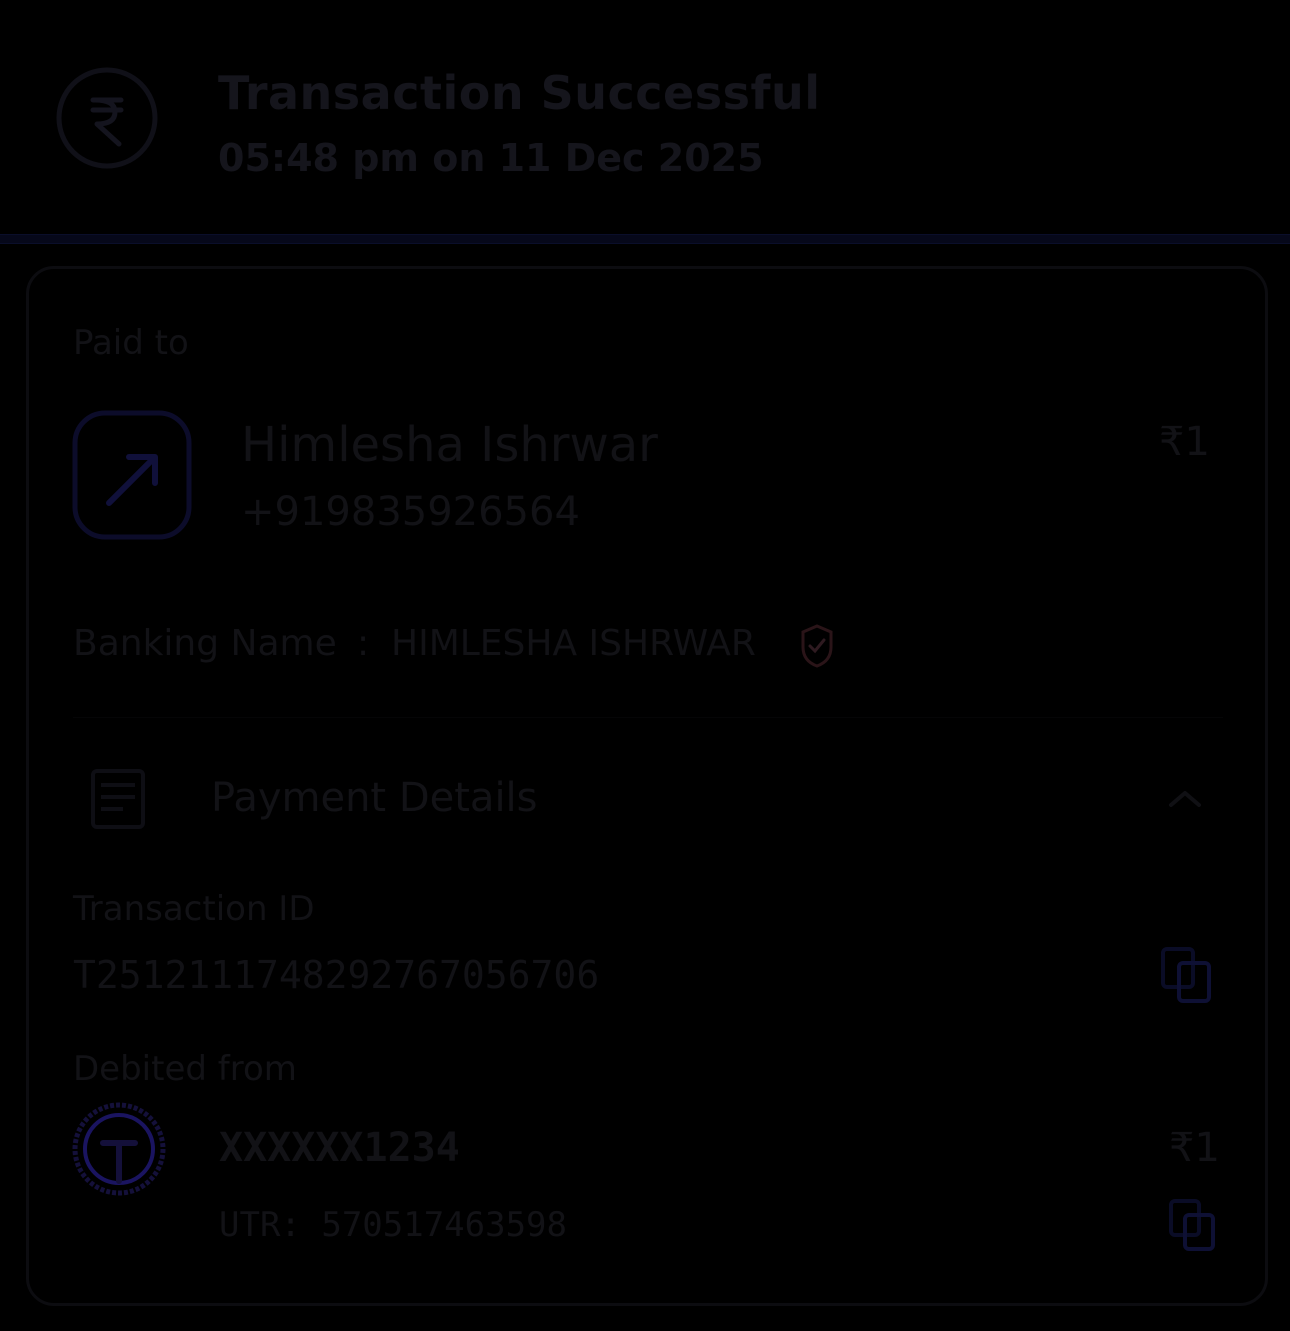 This screenshot has height=1331, width=1290. I want to click on copy-utr-button, so click(1193, 1226).